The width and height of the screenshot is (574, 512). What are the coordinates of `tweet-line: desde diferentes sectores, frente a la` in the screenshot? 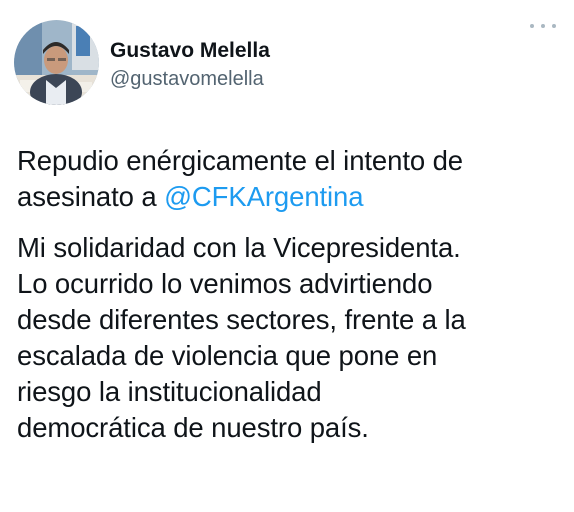 It's located at (241, 319).